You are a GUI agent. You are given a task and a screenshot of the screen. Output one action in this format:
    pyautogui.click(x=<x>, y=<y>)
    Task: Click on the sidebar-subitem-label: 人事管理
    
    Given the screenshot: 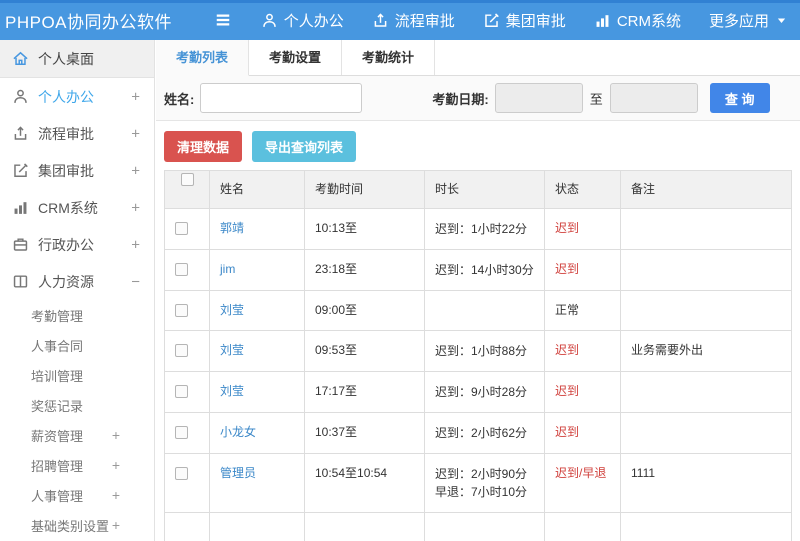 What is the action you would take?
    pyautogui.click(x=57, y=496)
    